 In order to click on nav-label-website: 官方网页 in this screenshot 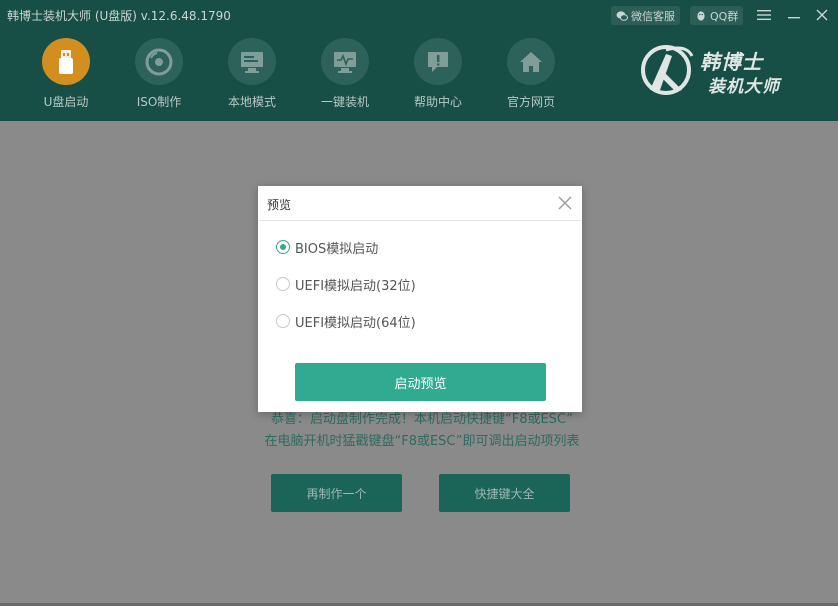, I will do `click(530, 102)`.